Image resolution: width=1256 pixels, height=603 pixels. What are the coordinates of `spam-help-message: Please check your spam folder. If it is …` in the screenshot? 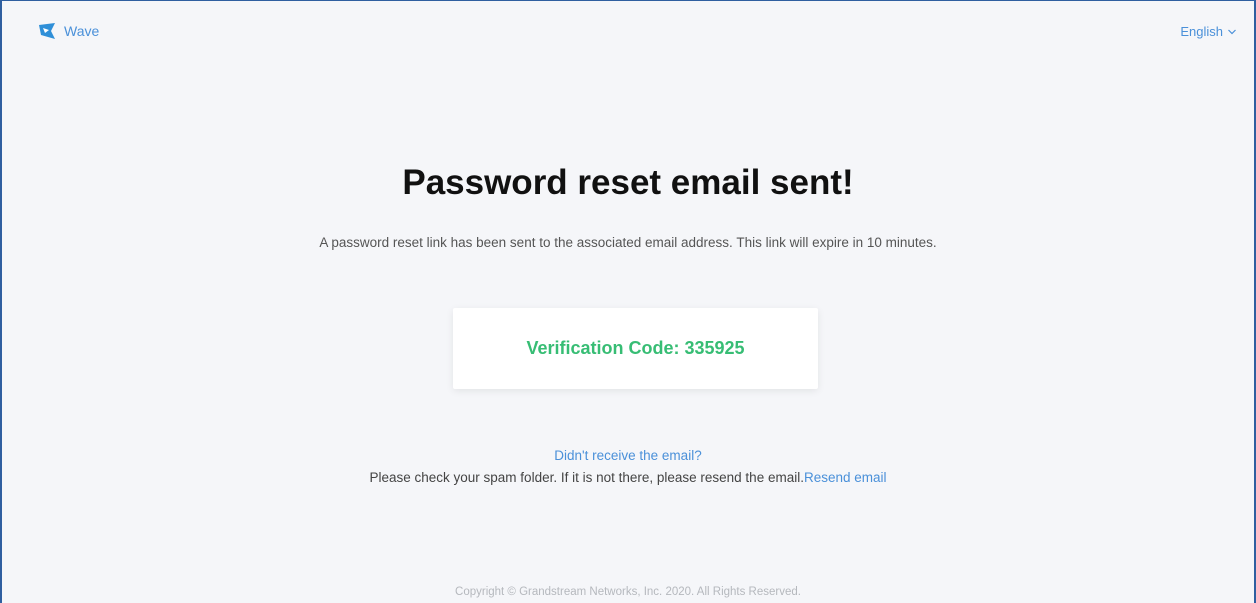 It's located at (586, 477).